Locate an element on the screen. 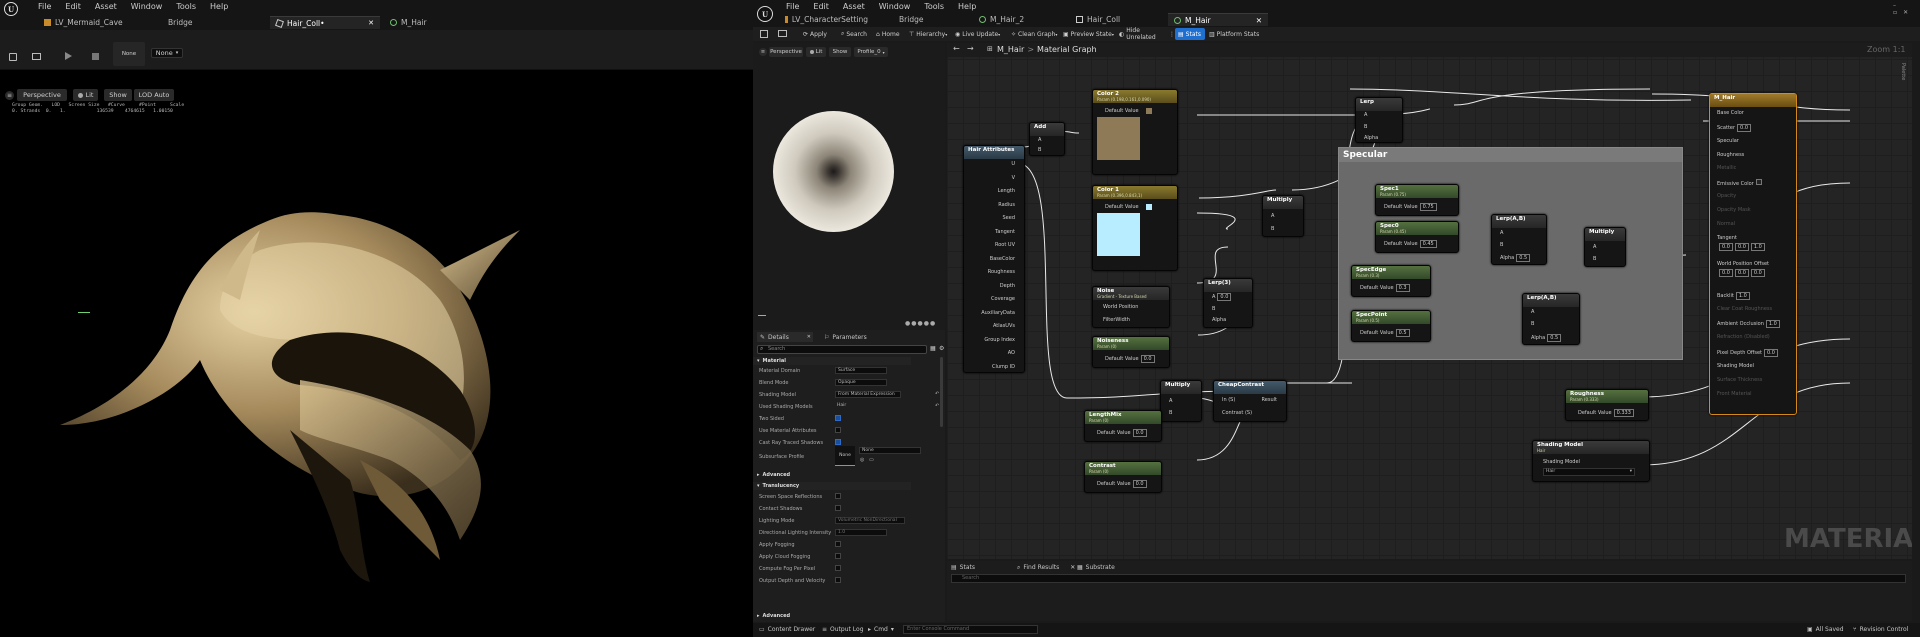  output-log-button: ≡ Output Log is located at coordinates (843, 629).